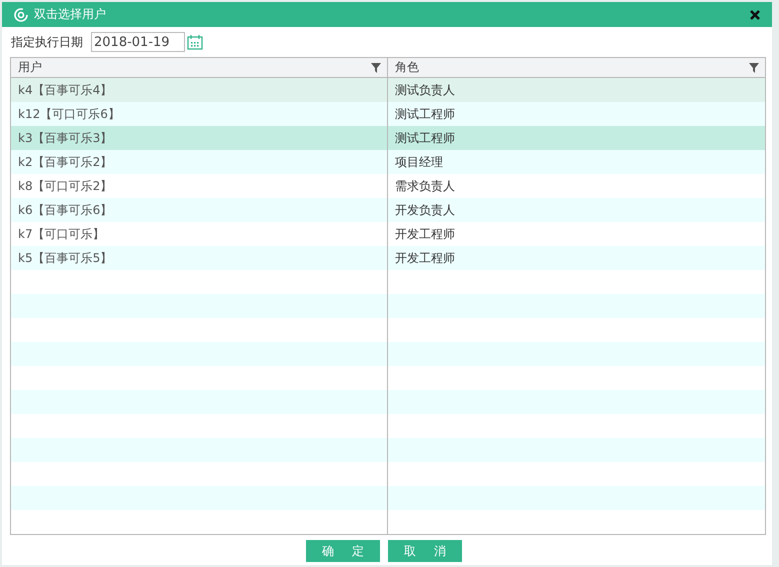 The height and width of the screenshot is (567, 779). I want to click on column-header: 用户, so click(199, 67).